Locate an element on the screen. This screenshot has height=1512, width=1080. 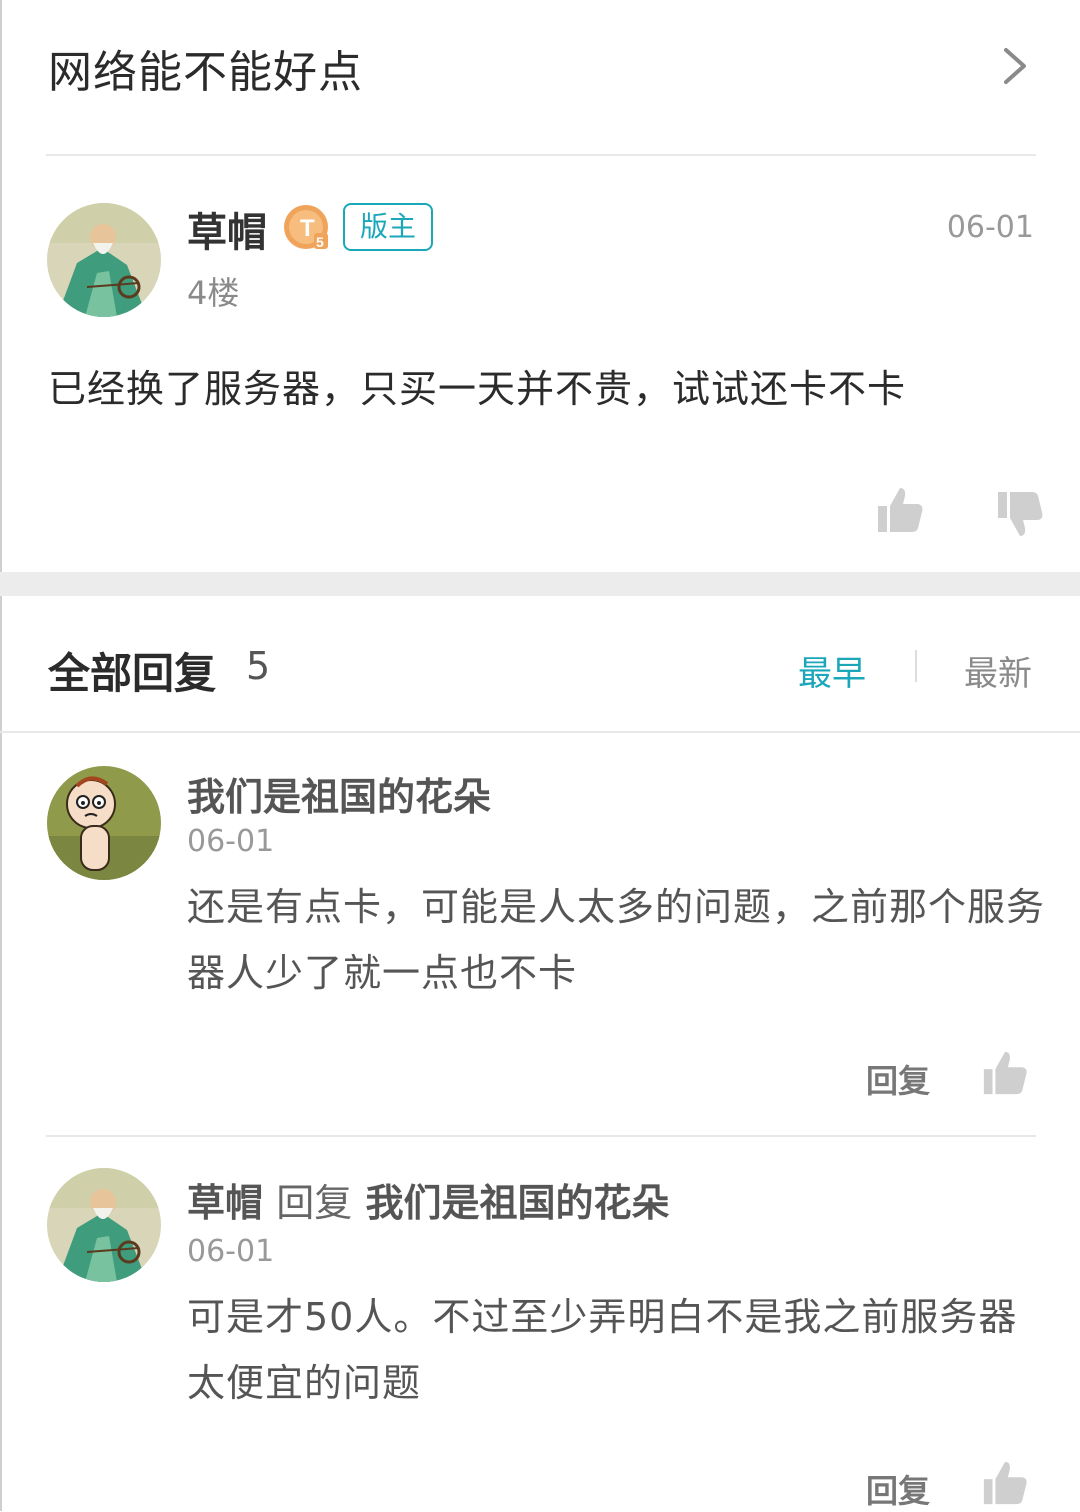
chevron-right-icon is located at coordinates (1015, 66).